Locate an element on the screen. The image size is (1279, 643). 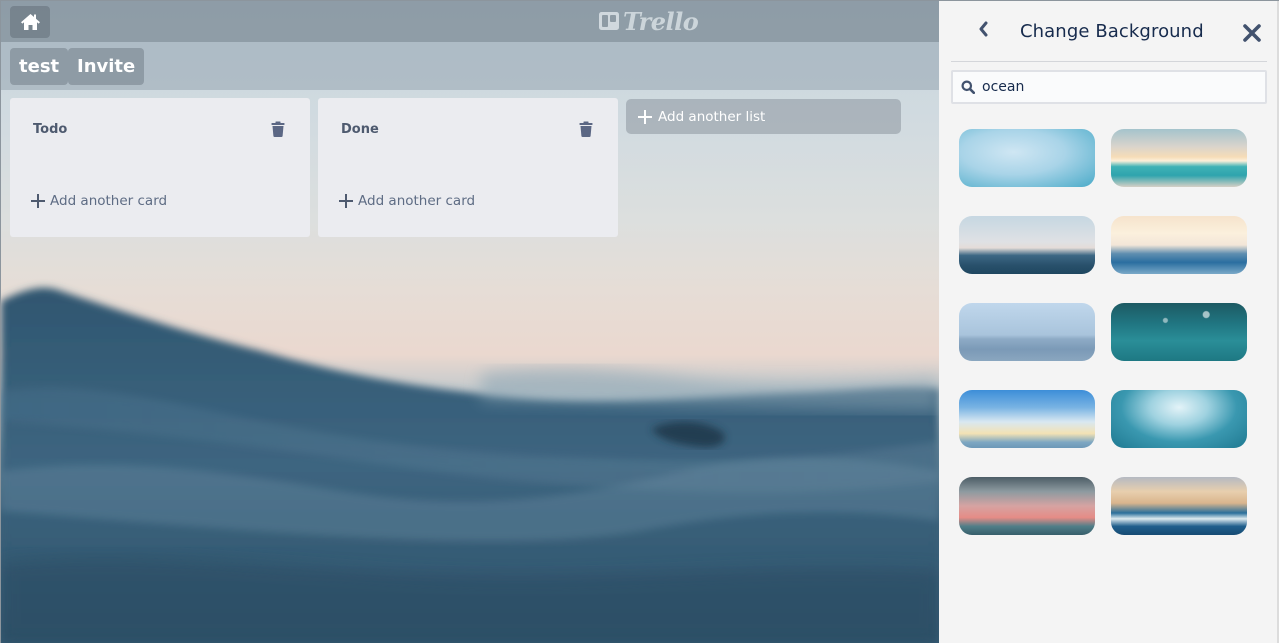
list-todo: Todo Add another card is located at coordinates (160, 167).